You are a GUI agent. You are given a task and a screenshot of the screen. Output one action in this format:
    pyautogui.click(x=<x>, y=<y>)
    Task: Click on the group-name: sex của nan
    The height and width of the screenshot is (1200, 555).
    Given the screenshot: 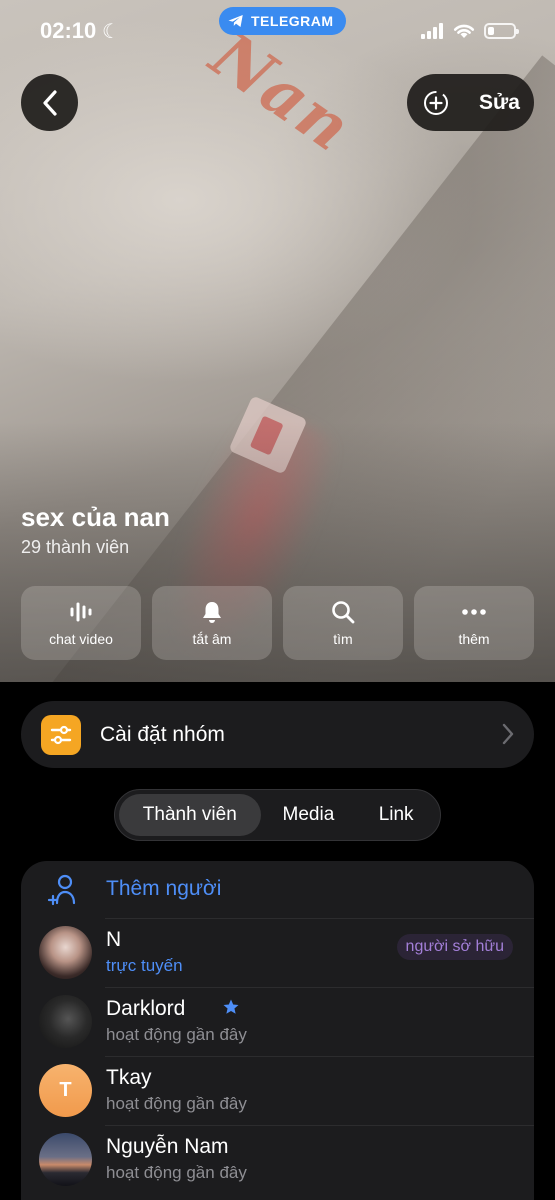 What is the action you would take?
    pyautogui.click(x=95, y=517)
    